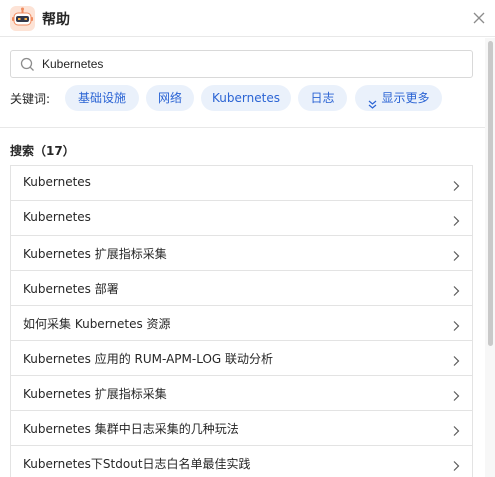  Describe the element at coordinates (170, 98) in the screenshot. I see `keyword-chip-network: 网络` at that location.